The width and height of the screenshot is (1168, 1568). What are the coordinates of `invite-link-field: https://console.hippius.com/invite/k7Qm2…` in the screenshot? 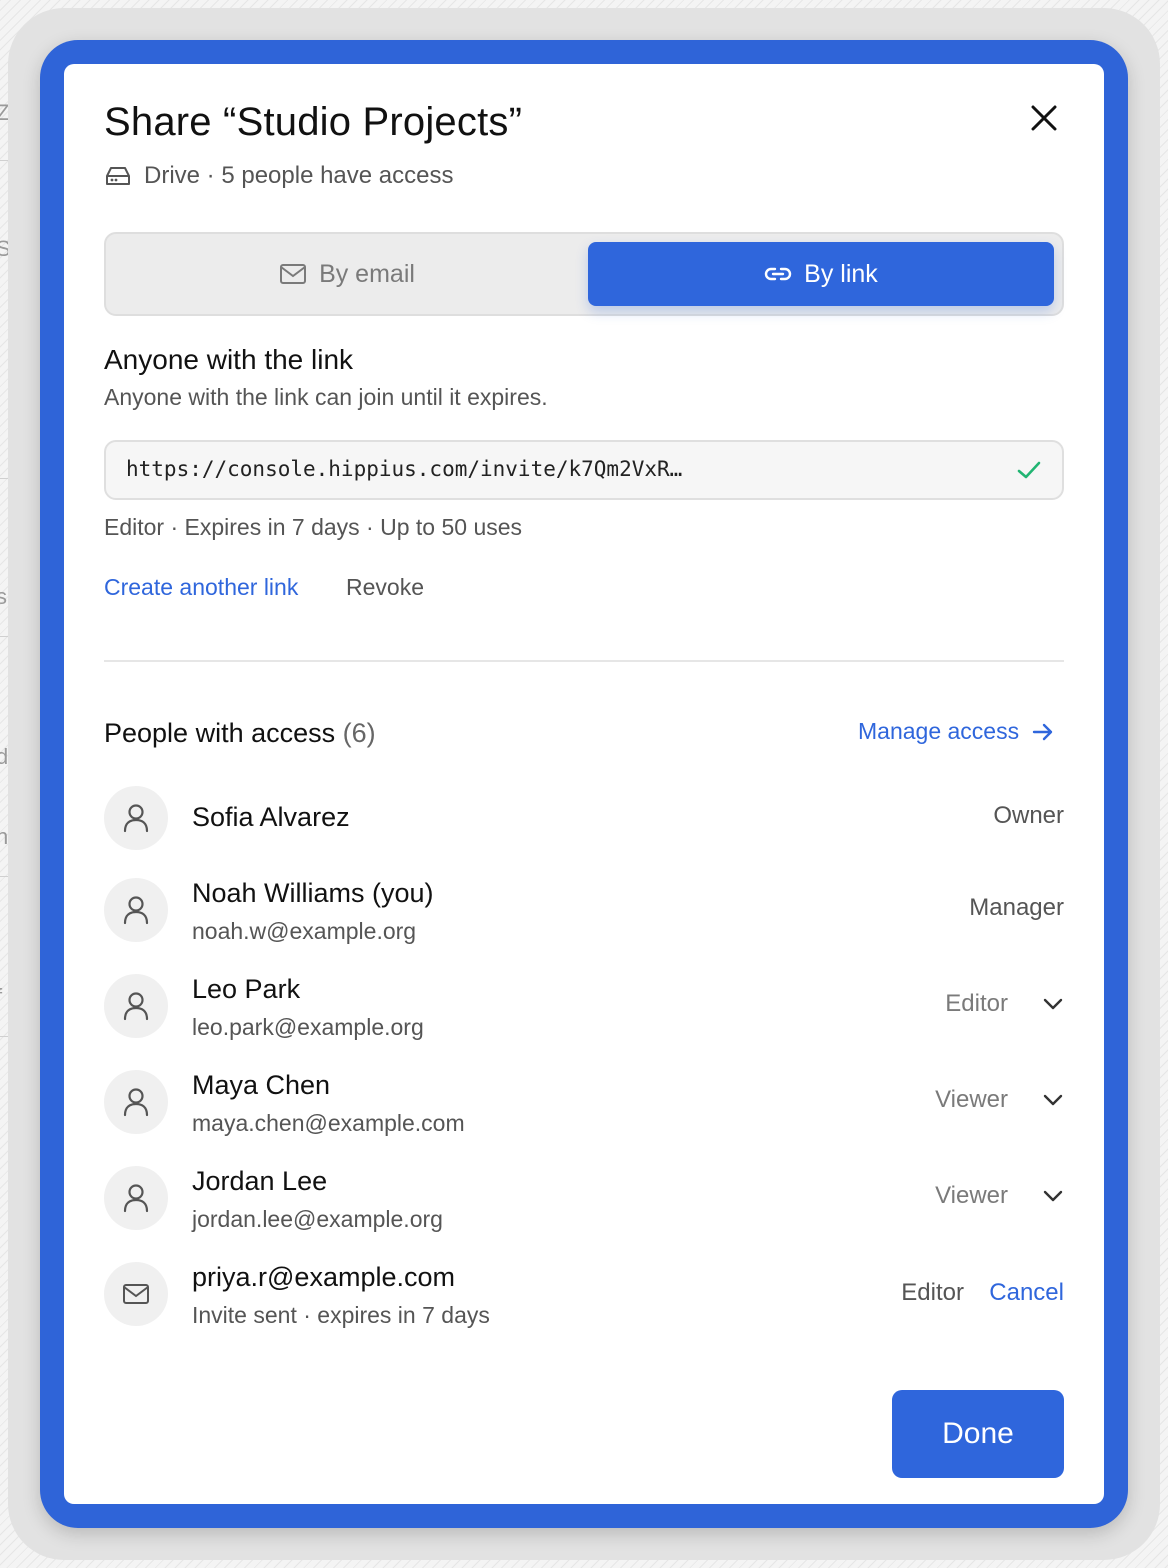 It's located at (584, 470).